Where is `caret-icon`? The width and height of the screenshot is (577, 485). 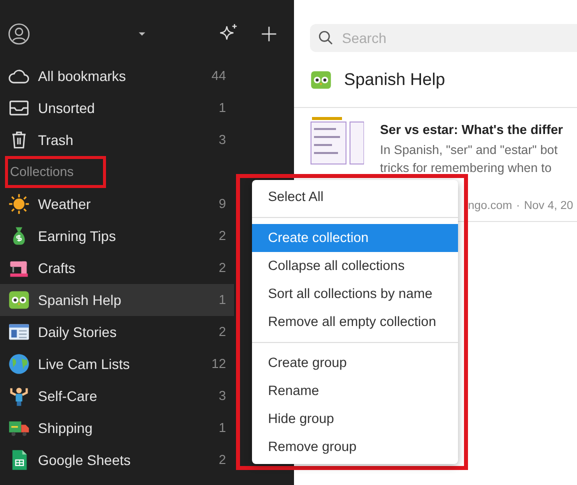 caret-icon is located at coordinates (142, 34).